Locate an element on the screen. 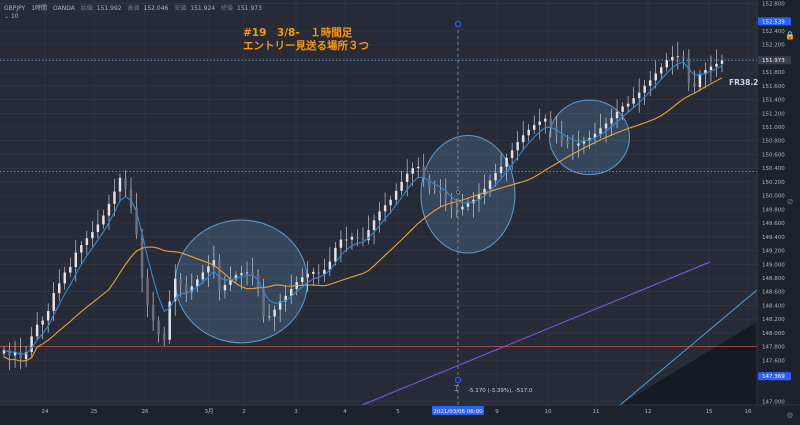  time-tick-label: 3 is located at coordinates (296, 412).